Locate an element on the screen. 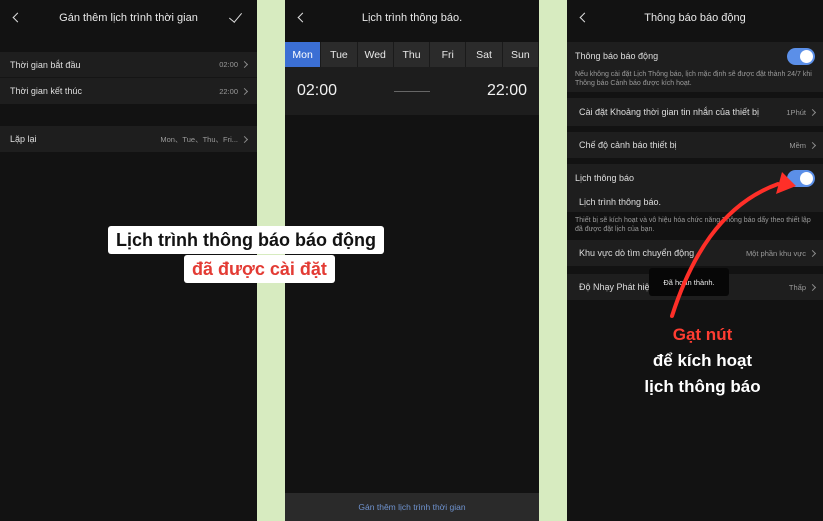 The height and width of the screenshot is (521, 823). caption-line-3: lịch thông báo is located at coordinates (702, 386).